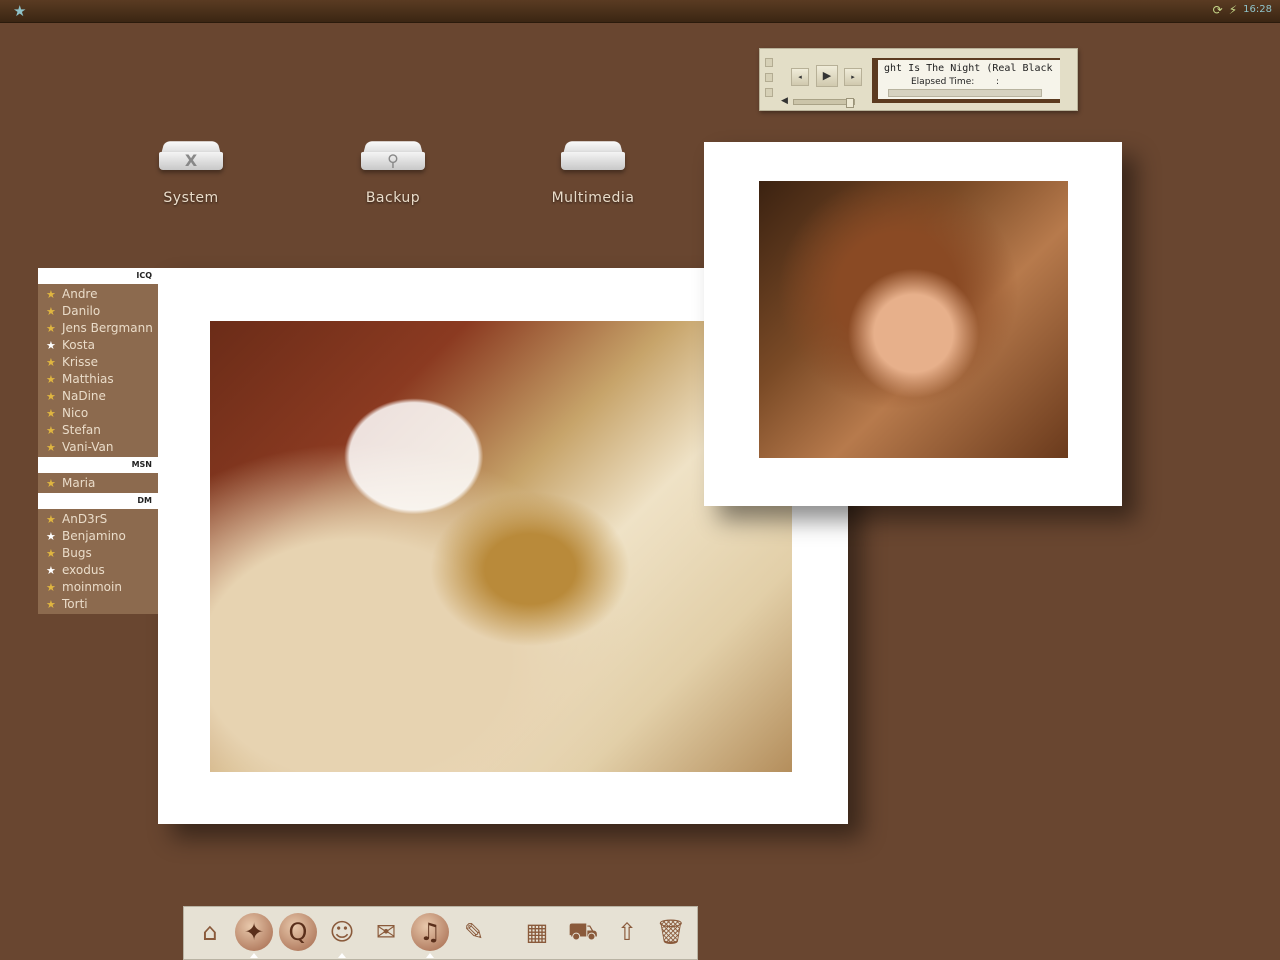  I want to click on contact-item: ★ Stefan, so click(98, 430).